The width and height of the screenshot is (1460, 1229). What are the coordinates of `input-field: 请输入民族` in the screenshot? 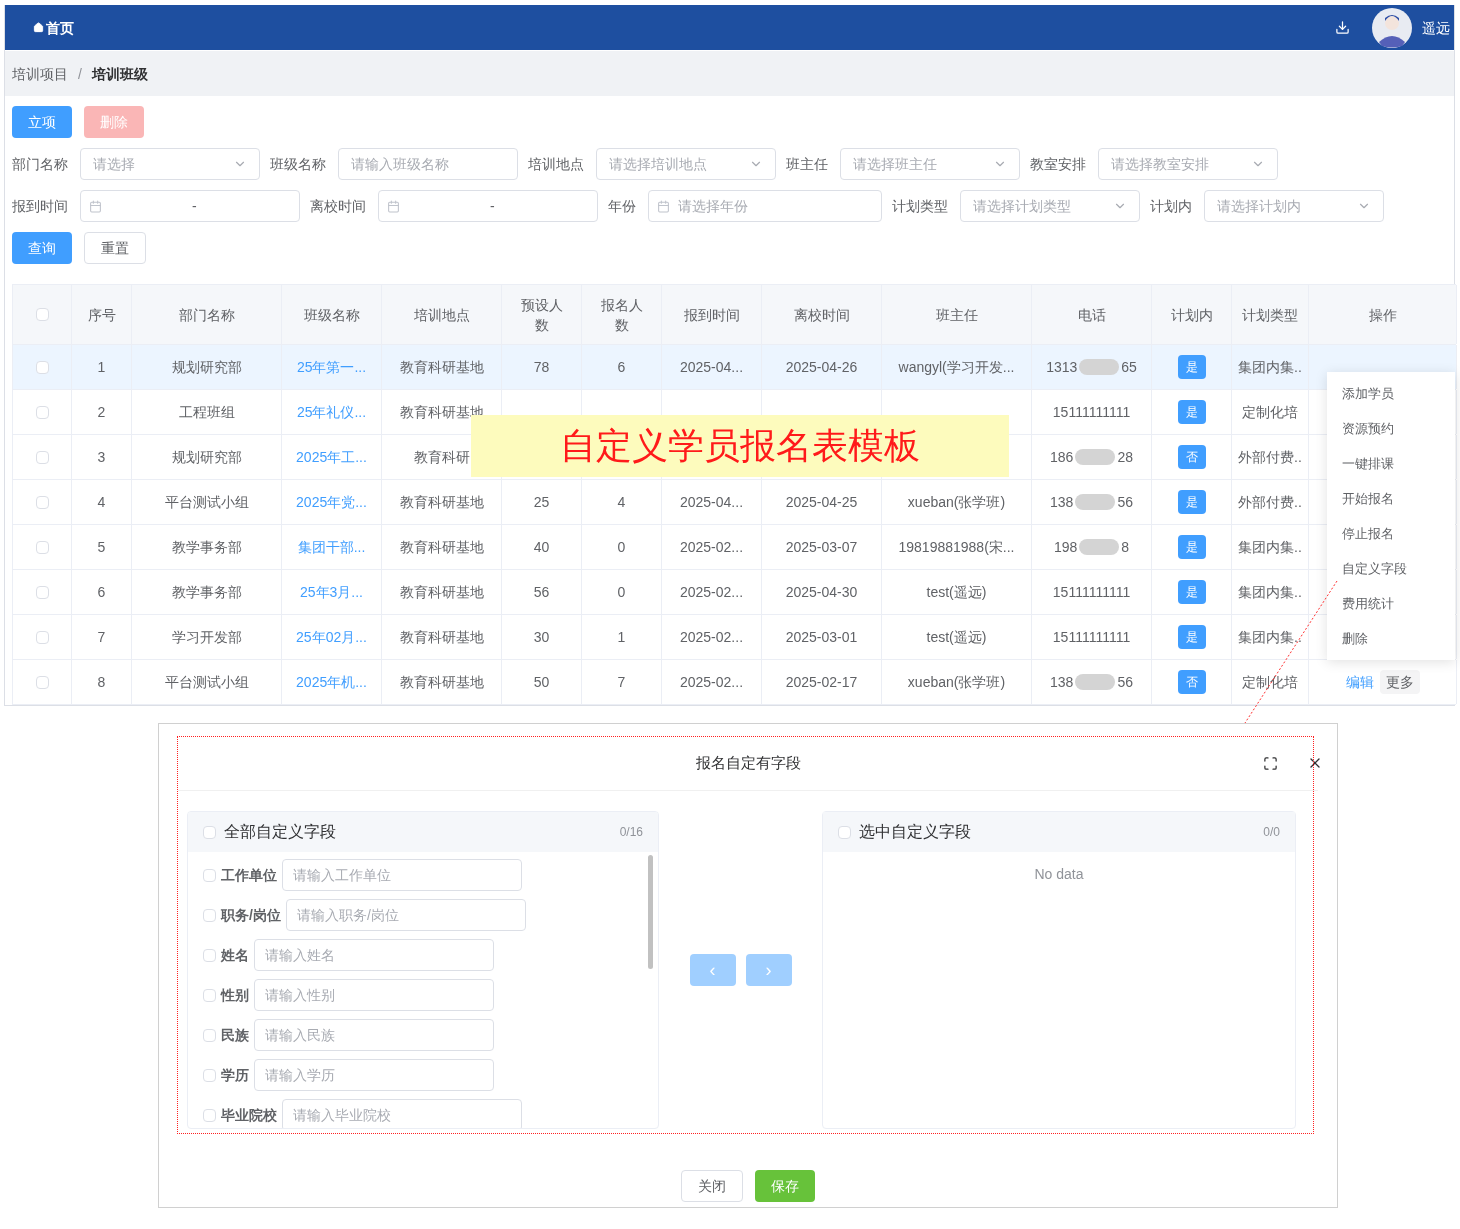 It's located at (374, 1035).